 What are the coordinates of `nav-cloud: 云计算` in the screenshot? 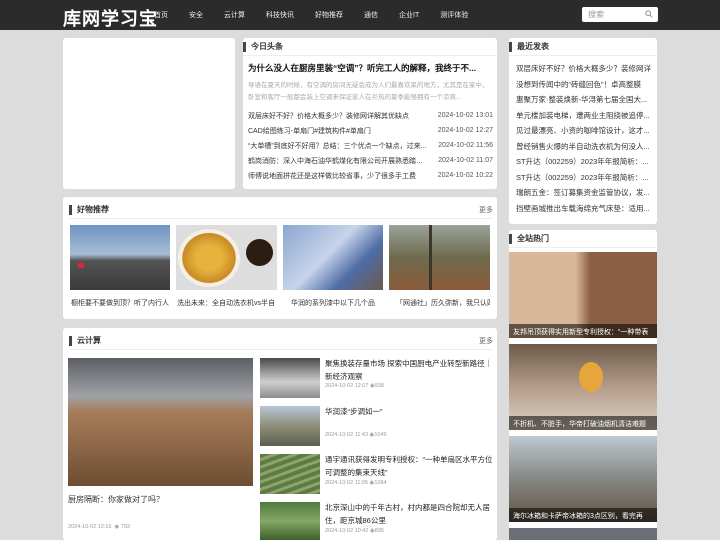 It's located at (234, 15).